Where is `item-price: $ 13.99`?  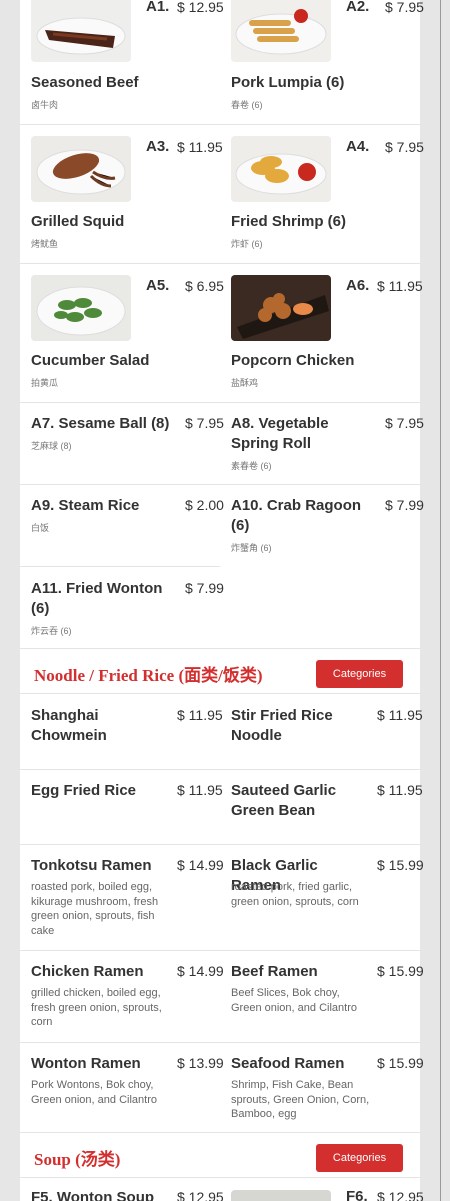 item-price: $ 13.99 is located at coordinates (200, 1063).